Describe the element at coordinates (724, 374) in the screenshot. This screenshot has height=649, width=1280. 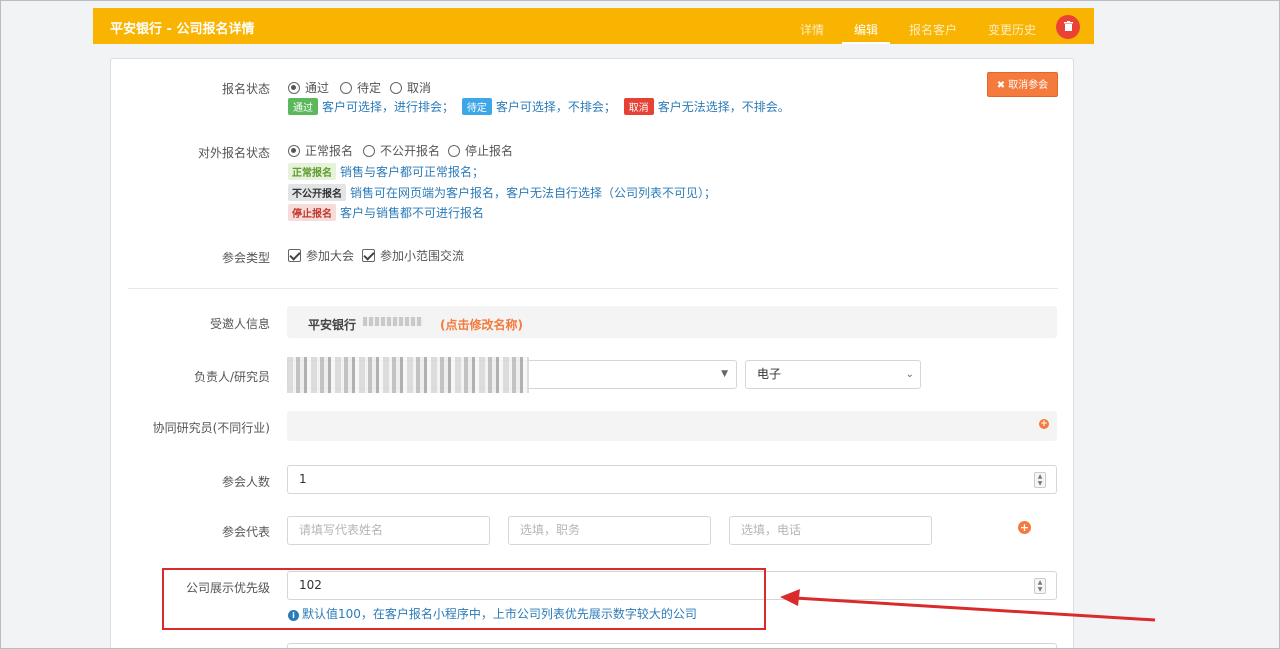
I see `caret-down-icon: ▼` at that location.